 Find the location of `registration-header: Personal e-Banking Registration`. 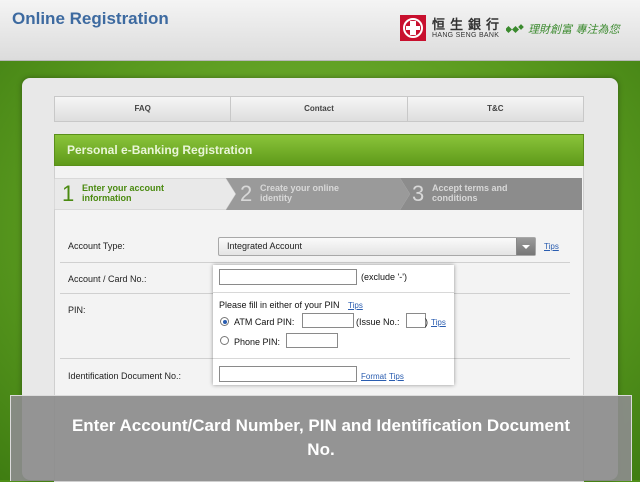

registration-header: Personal e-Banking Registration is located at coordinates (319, 150).